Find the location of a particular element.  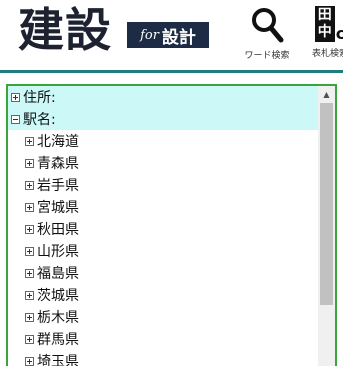

tree-child-label: 山形県 is located at coordinates (58, 252).